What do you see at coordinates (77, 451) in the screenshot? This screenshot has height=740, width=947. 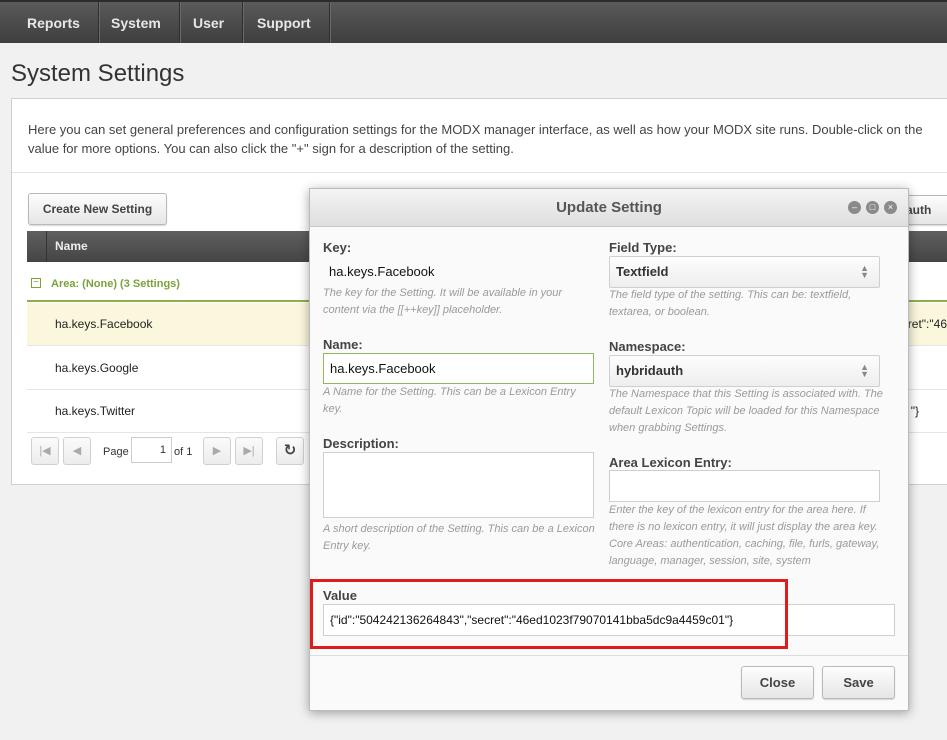 I see `prev-page-icon: ◀` at bounding box center [77, 451].